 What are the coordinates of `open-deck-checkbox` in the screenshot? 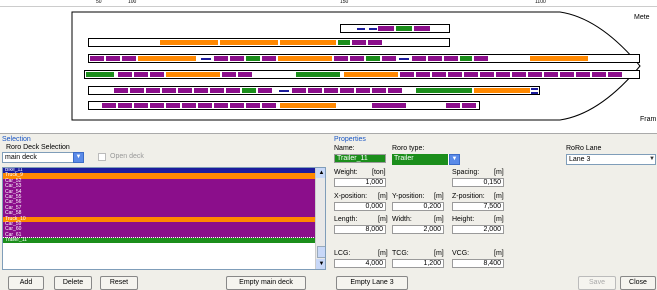 It's located at (102, 157).